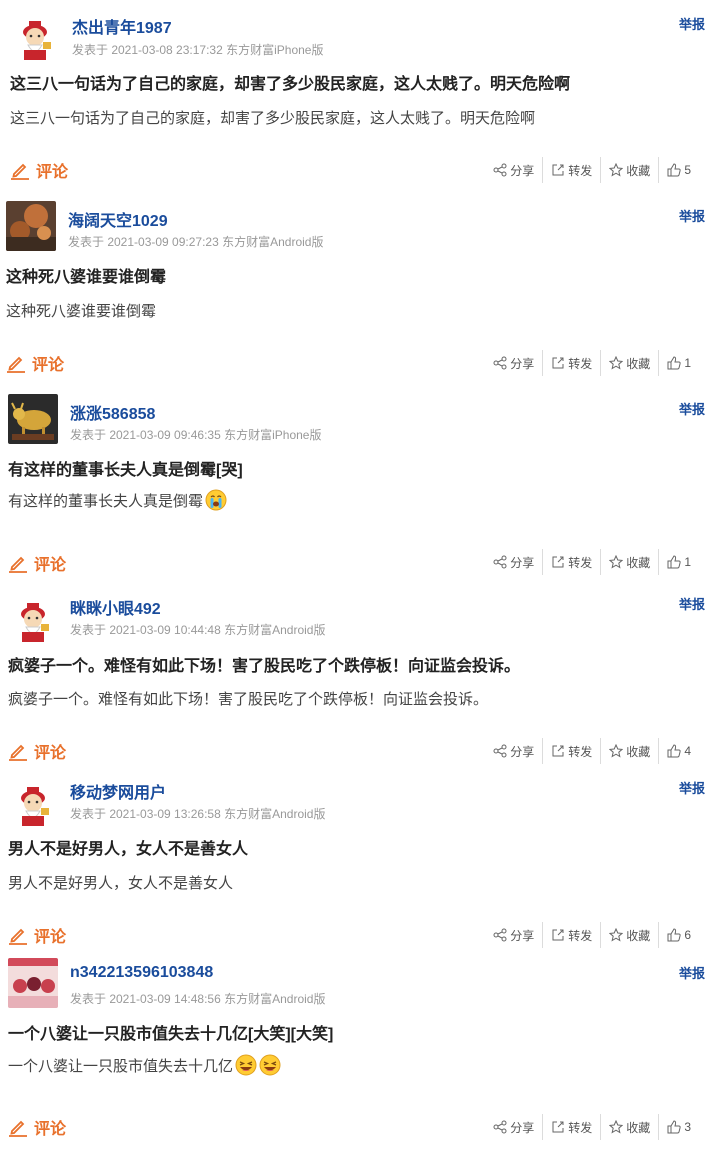  I want to click on like-button: 6, so click(679, 935).